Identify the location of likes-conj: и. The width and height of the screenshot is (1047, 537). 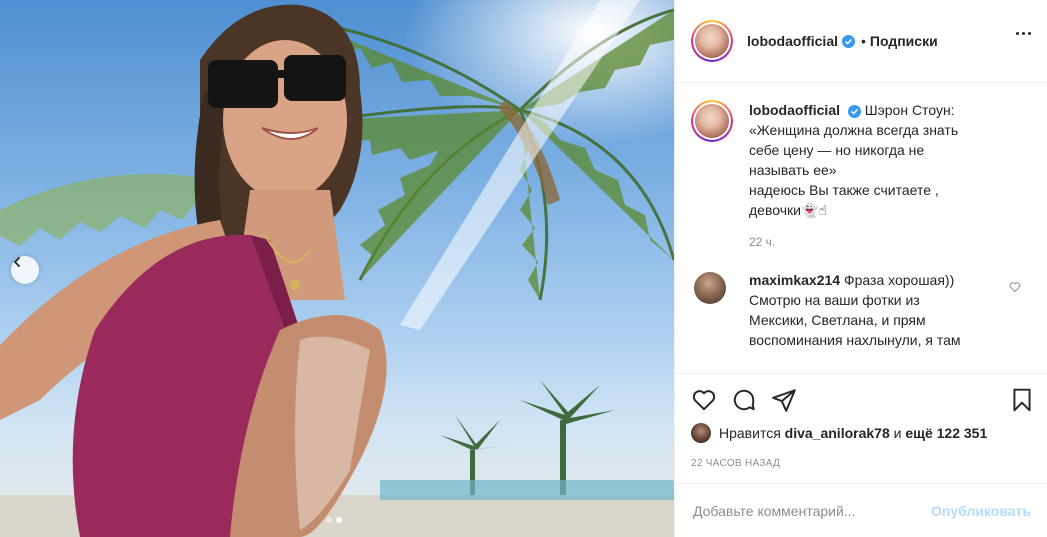
(897, 433).